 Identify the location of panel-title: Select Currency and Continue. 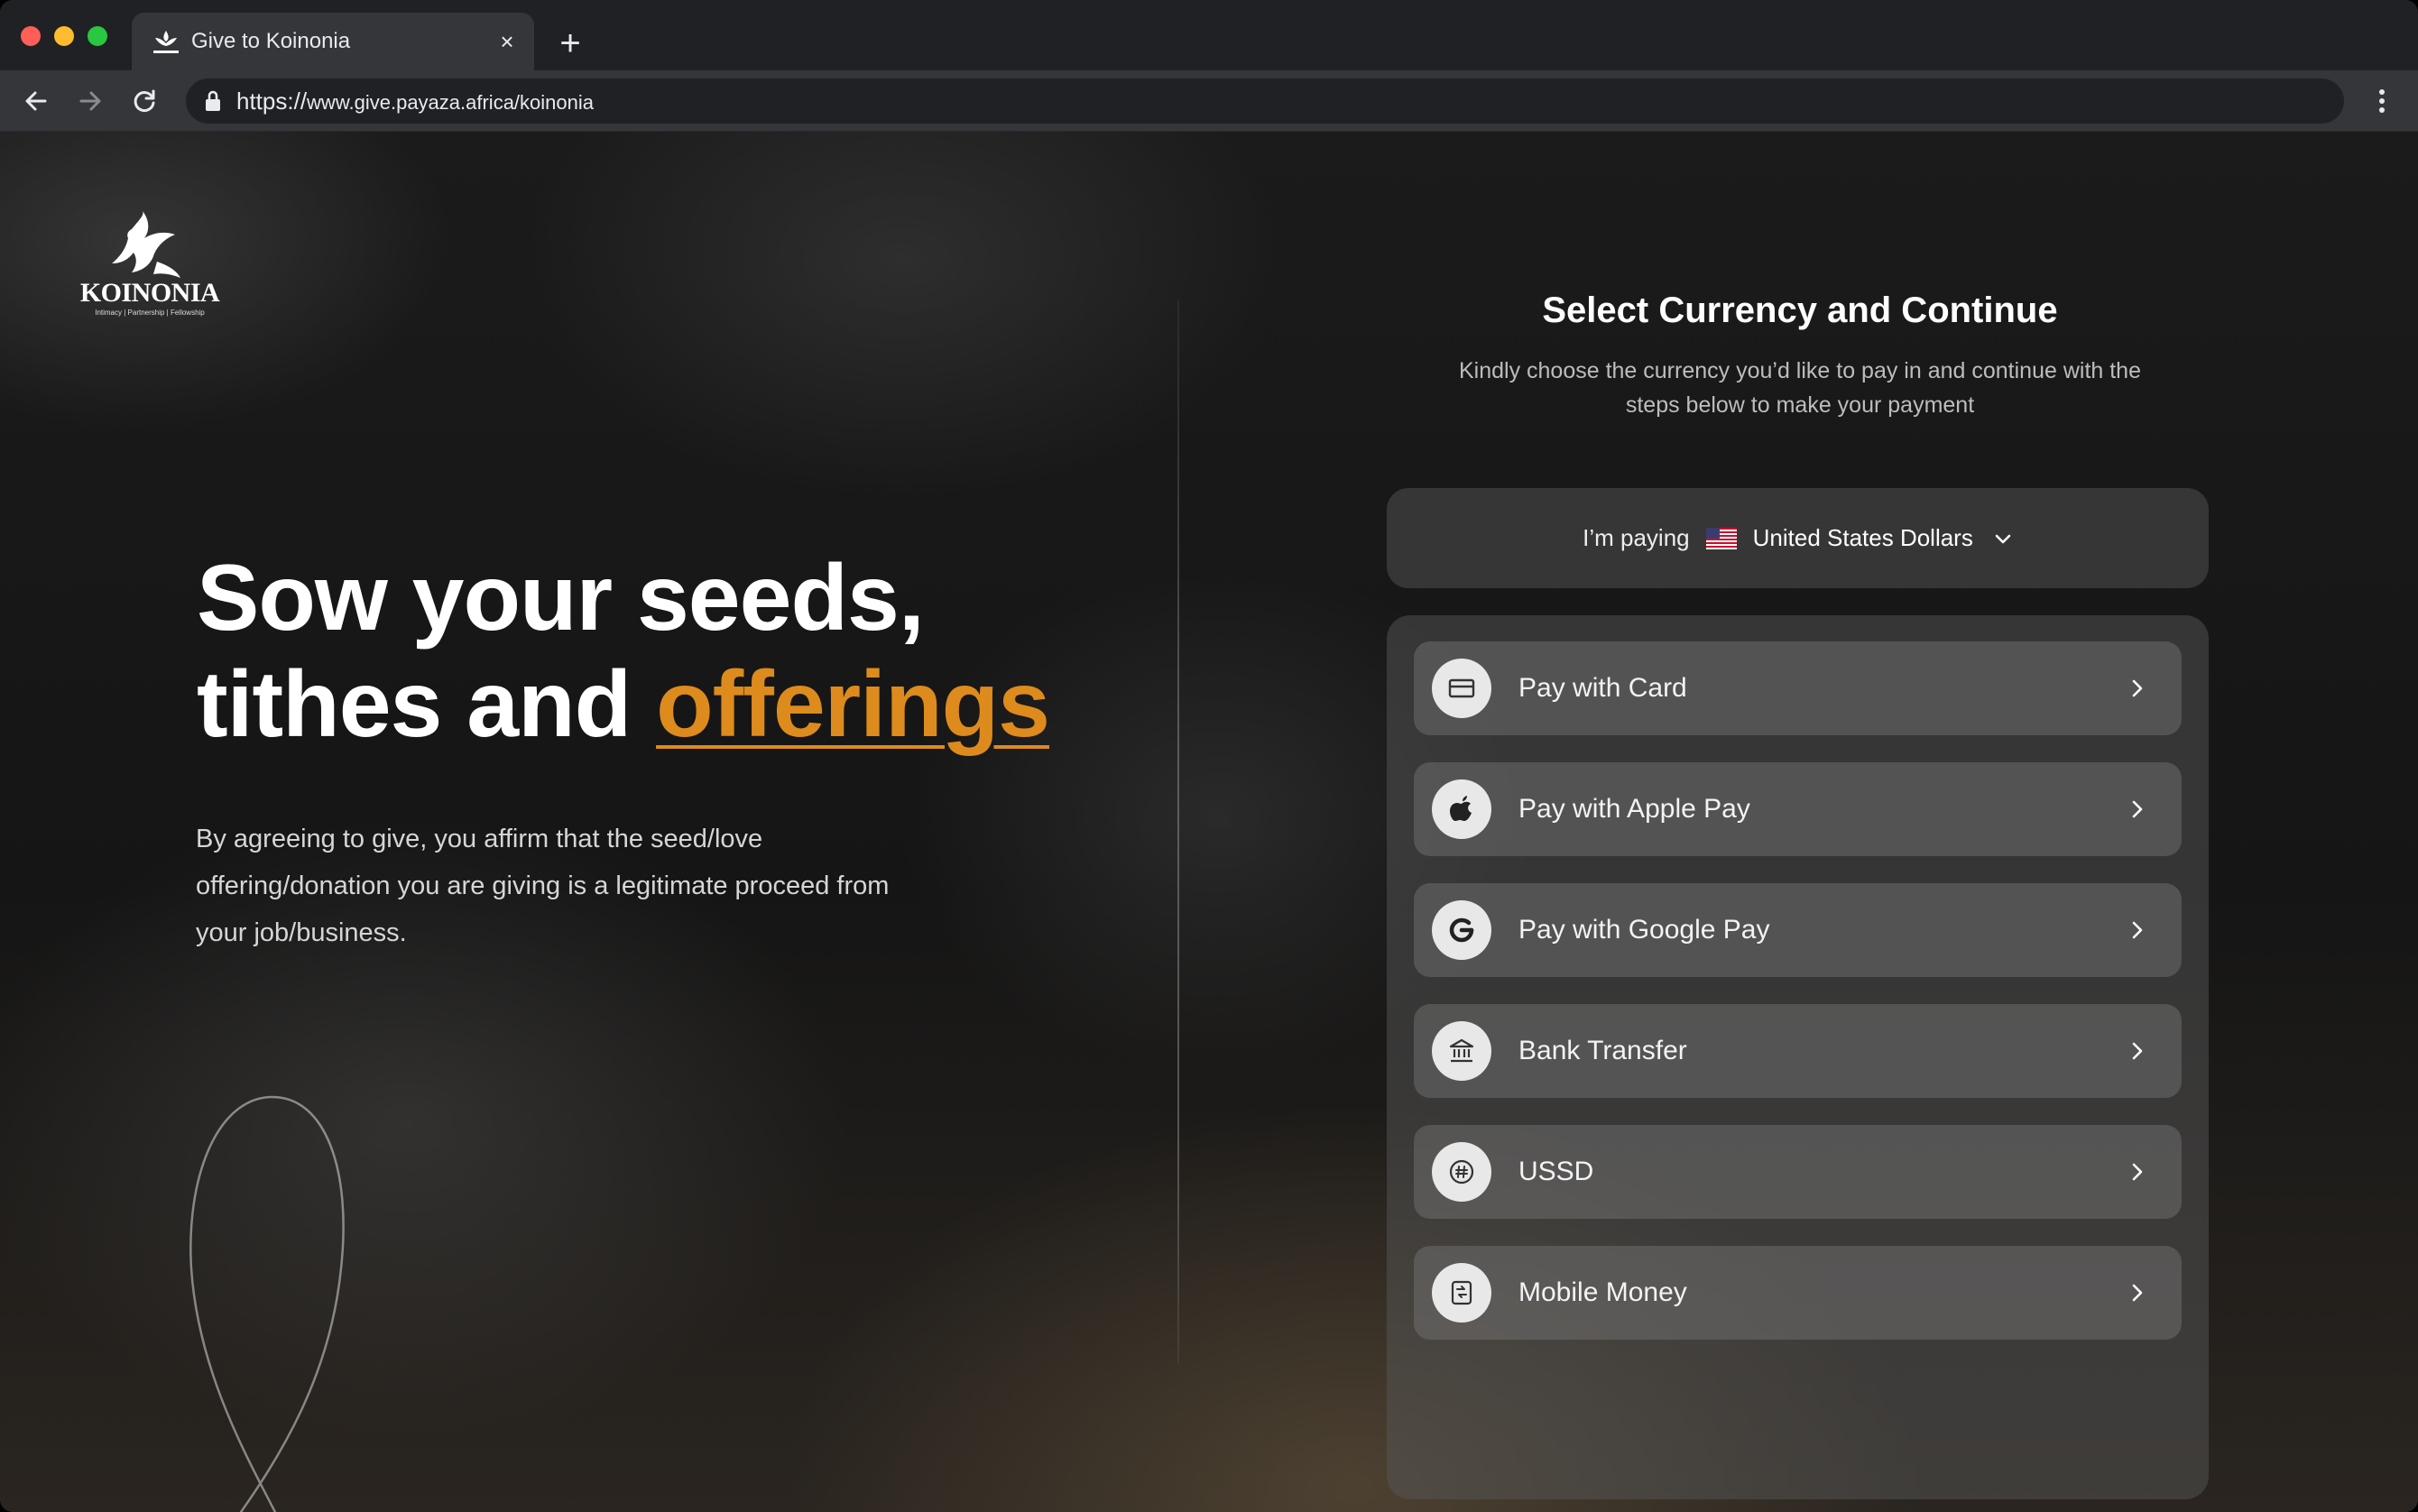
(1800, 310).